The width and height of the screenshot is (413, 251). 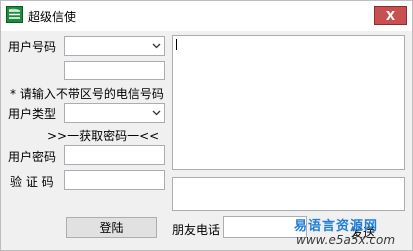 I want to click on user-password-label: 用户密码, so click(x=32, y=157).